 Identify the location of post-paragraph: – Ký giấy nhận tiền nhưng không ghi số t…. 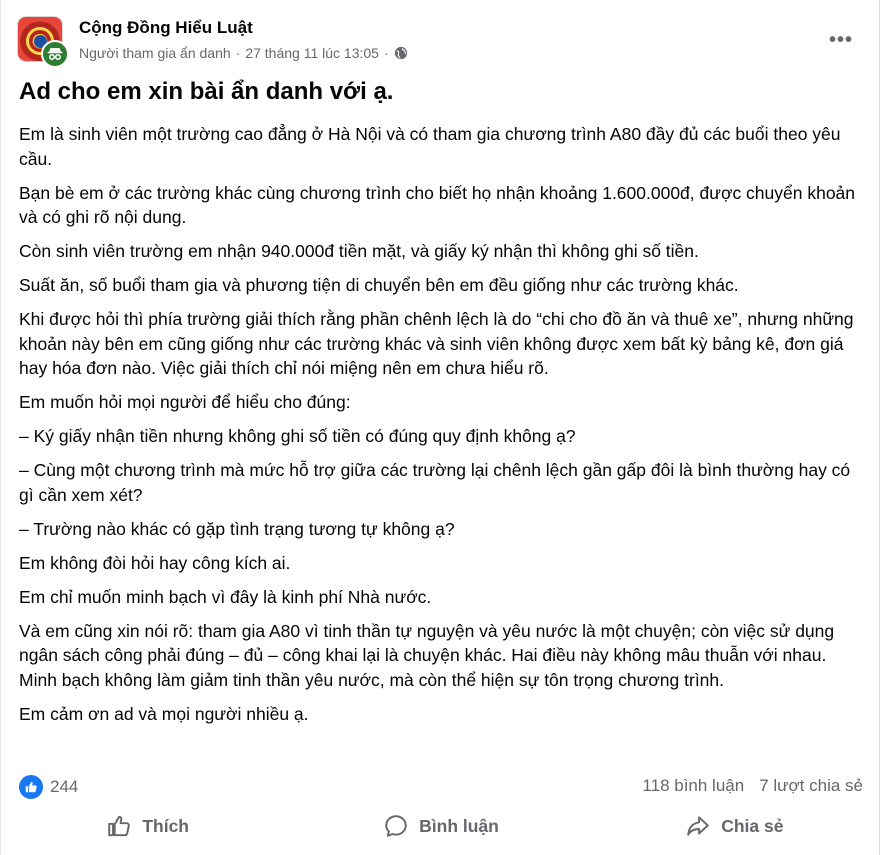
(297, 436).